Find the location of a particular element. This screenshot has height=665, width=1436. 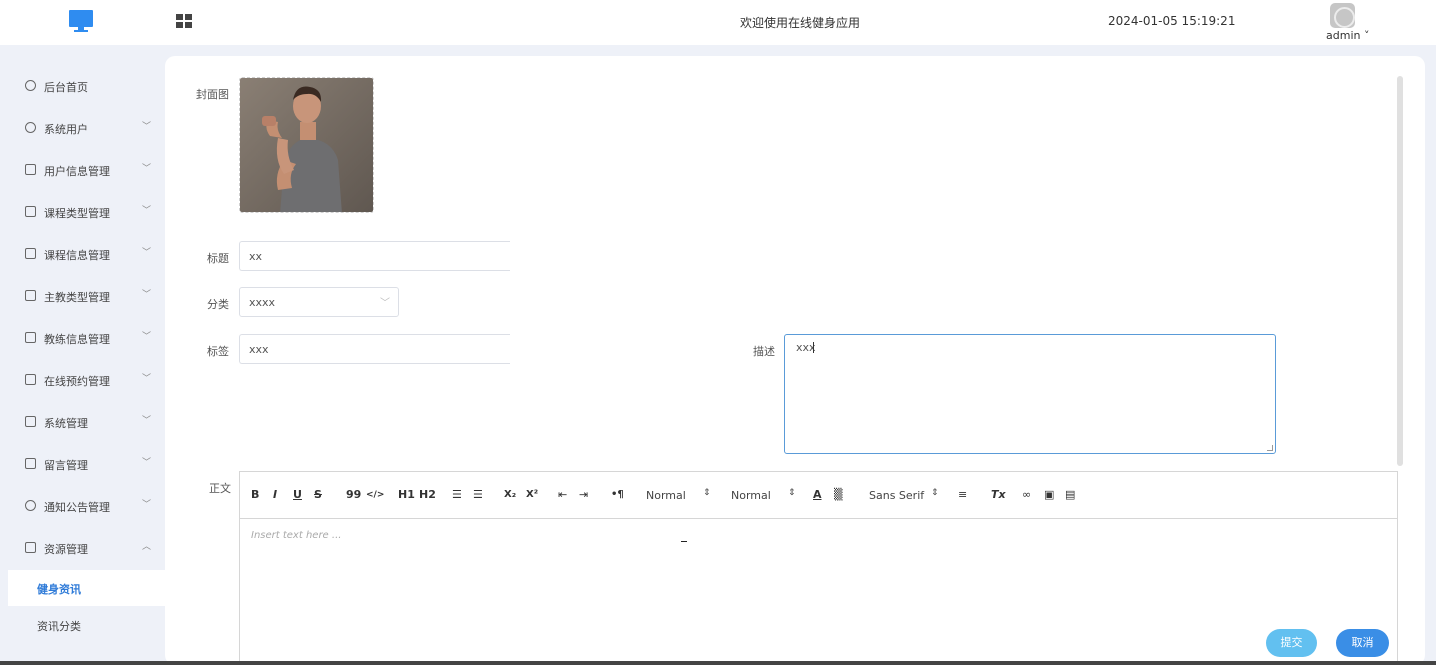

sidebar-item-course-info: 课程信息管理 ﹀ is located at coordinates (82, 254).